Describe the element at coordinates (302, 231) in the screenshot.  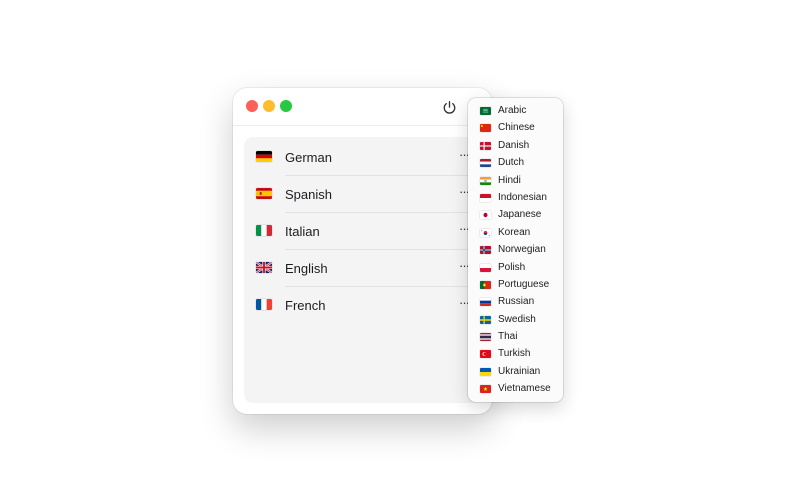
I see `language-name: Italian` at that location.